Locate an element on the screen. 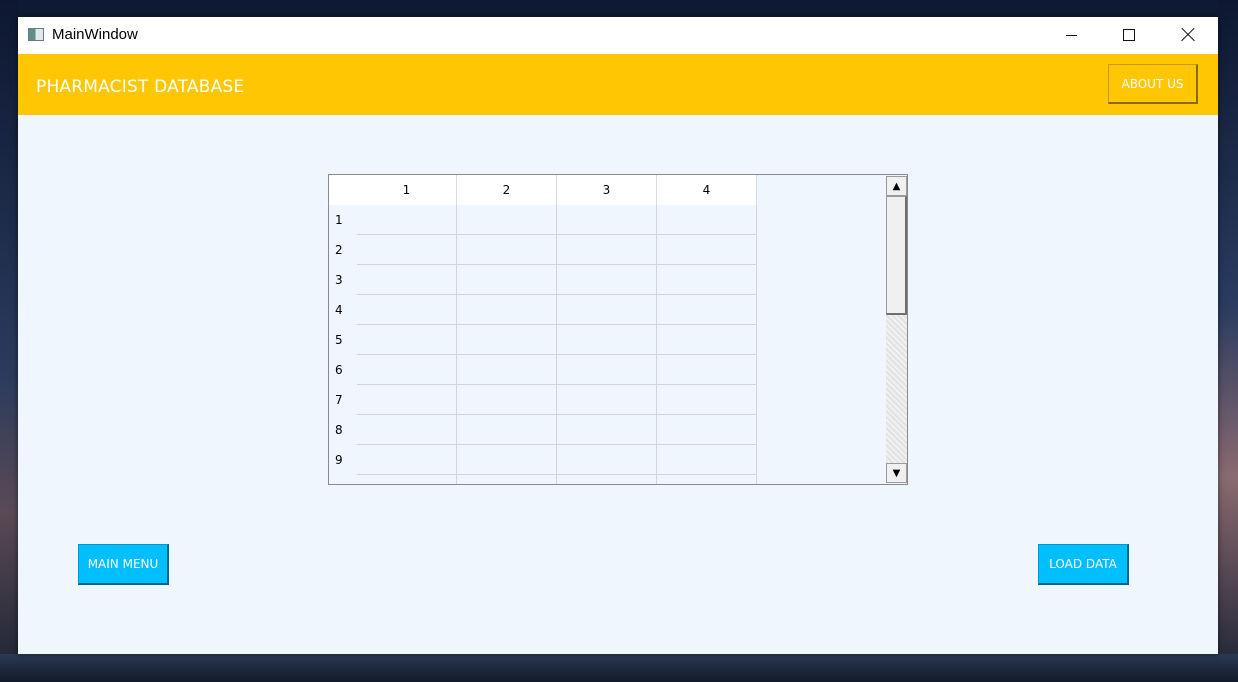 The image size is (1238, 682). scroll-down-button: ▼ is located at coordinates (896, 473).